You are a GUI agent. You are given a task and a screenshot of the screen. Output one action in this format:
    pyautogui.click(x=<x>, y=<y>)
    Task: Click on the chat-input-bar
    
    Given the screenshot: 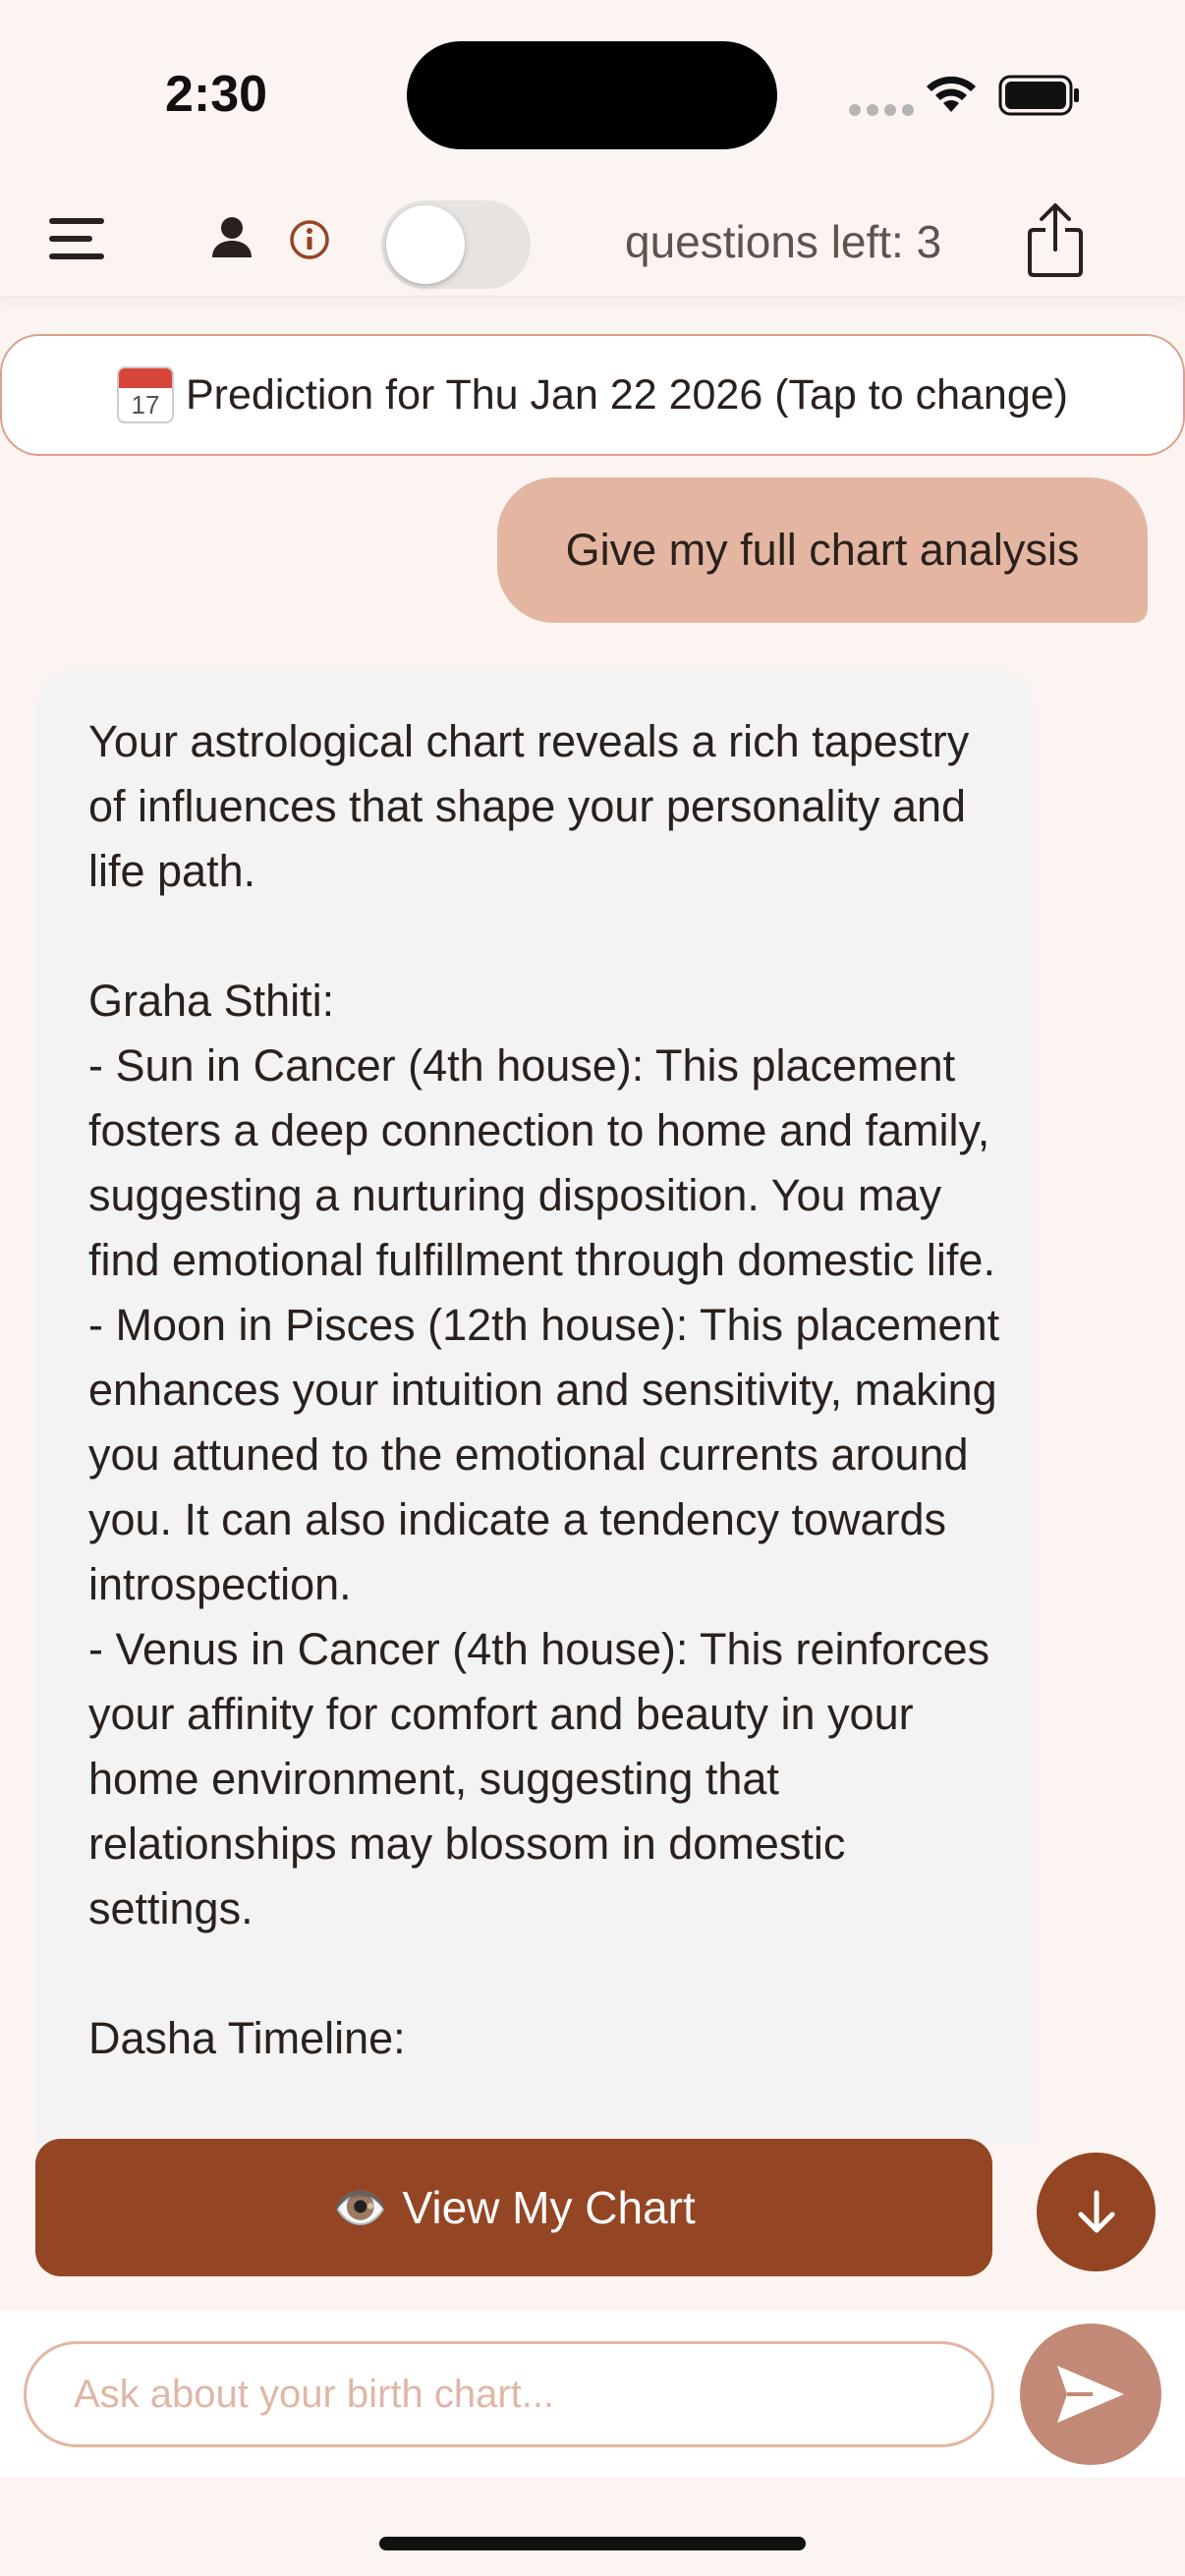 What is the action you would take?
    pyautogui.click(x=592, y=2394)
    